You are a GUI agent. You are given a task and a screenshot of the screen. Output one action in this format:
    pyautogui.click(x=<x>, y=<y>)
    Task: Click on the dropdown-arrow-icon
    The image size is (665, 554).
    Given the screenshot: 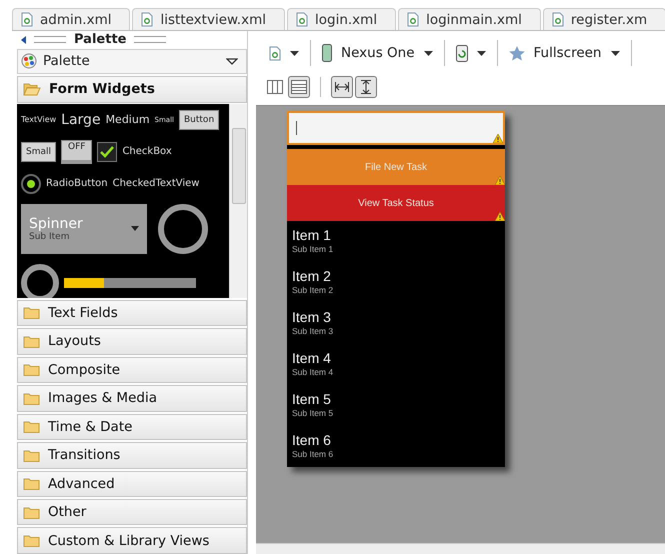 What is the action you would take?
    pyautogui.click(x=232, y=61)
    